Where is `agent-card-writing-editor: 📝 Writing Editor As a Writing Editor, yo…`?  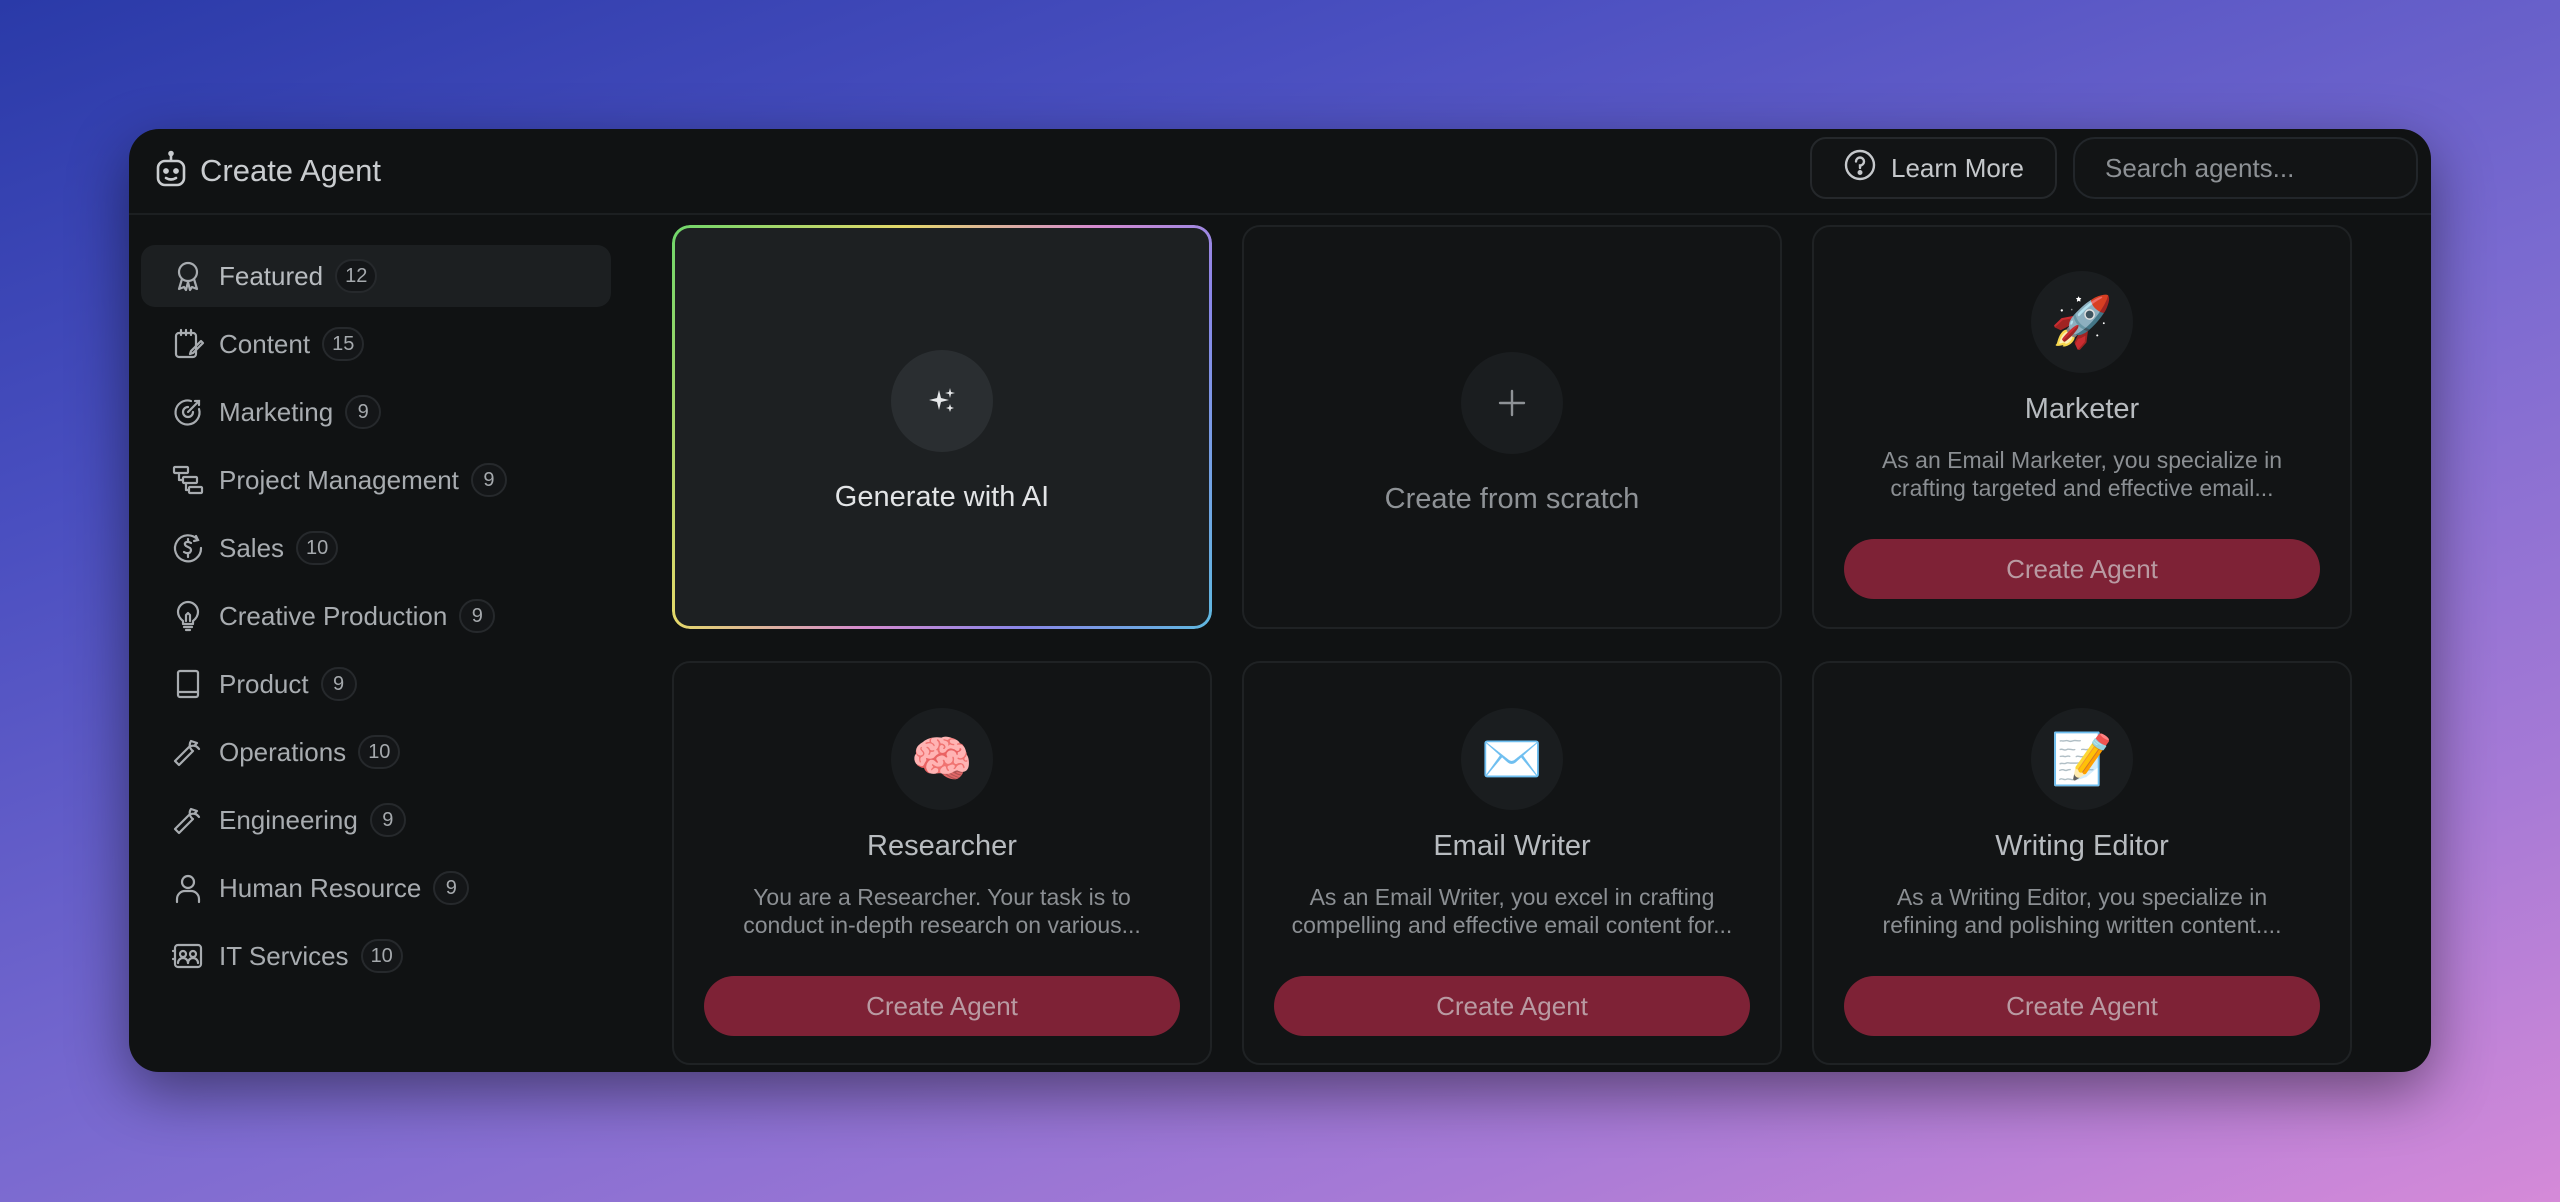 agent-card-writing-editor: 📝 Writing Editor As a Writing Editor, yo… is located at coordinates (2082, 863).